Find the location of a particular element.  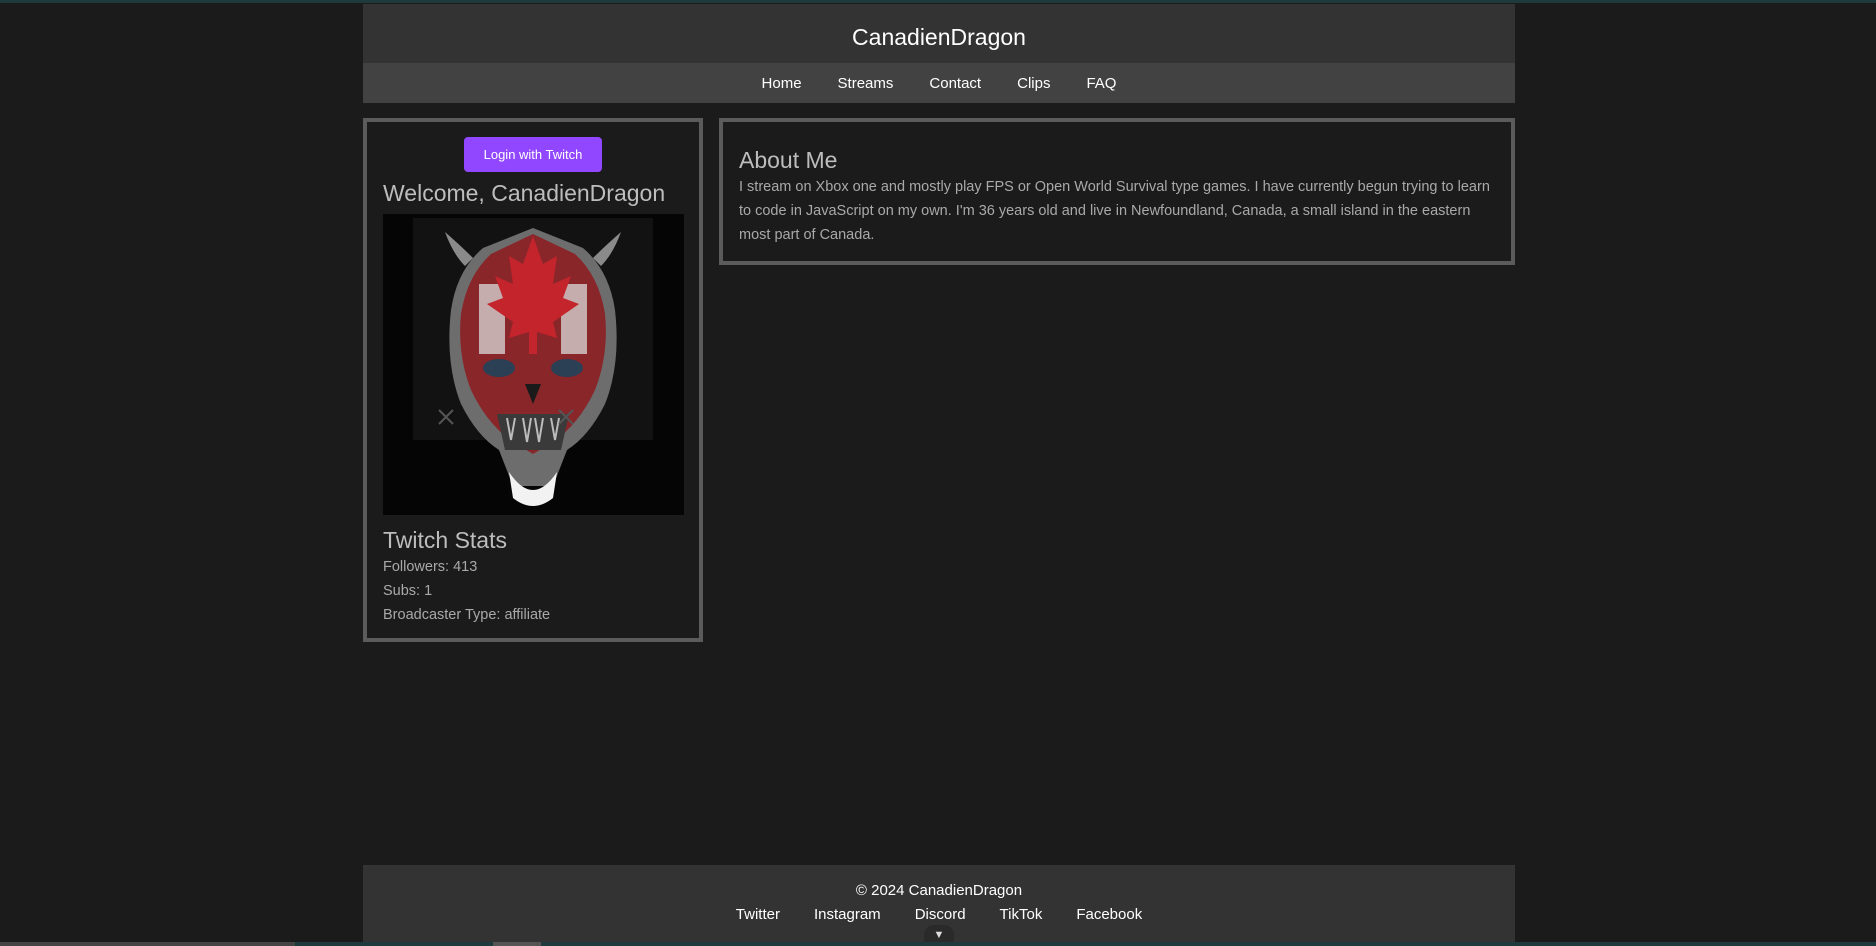

dragon-skull-logo is located at coordinates (533, 364).